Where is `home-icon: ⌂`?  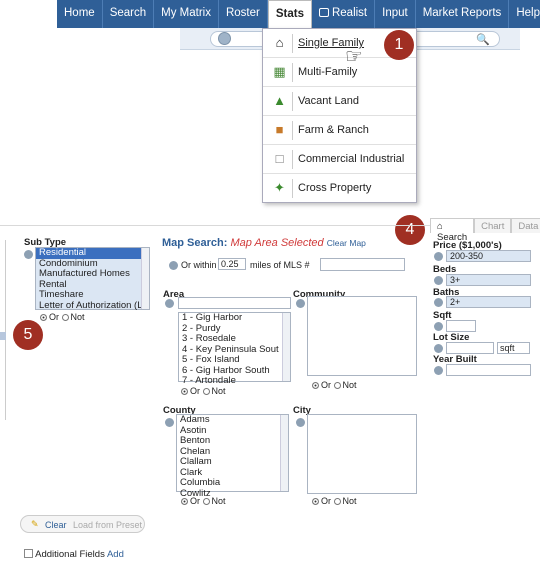 home-icon: ⌂ is located at coordinates (440, 226).